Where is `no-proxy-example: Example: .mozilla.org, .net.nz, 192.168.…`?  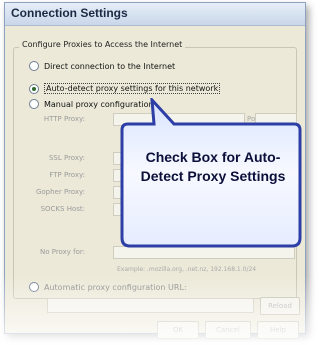
no-proxy-example: Example: .mozilla.org, .net.nz, 192.168.… is located at coordinates (187, 269).